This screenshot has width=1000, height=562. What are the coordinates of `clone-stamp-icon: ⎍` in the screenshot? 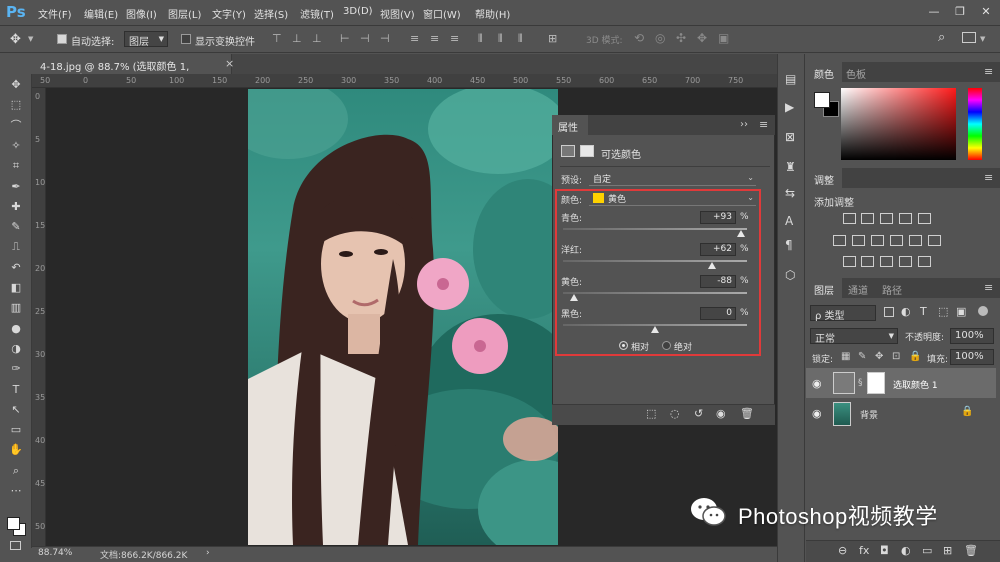 It's located at (16, 247).